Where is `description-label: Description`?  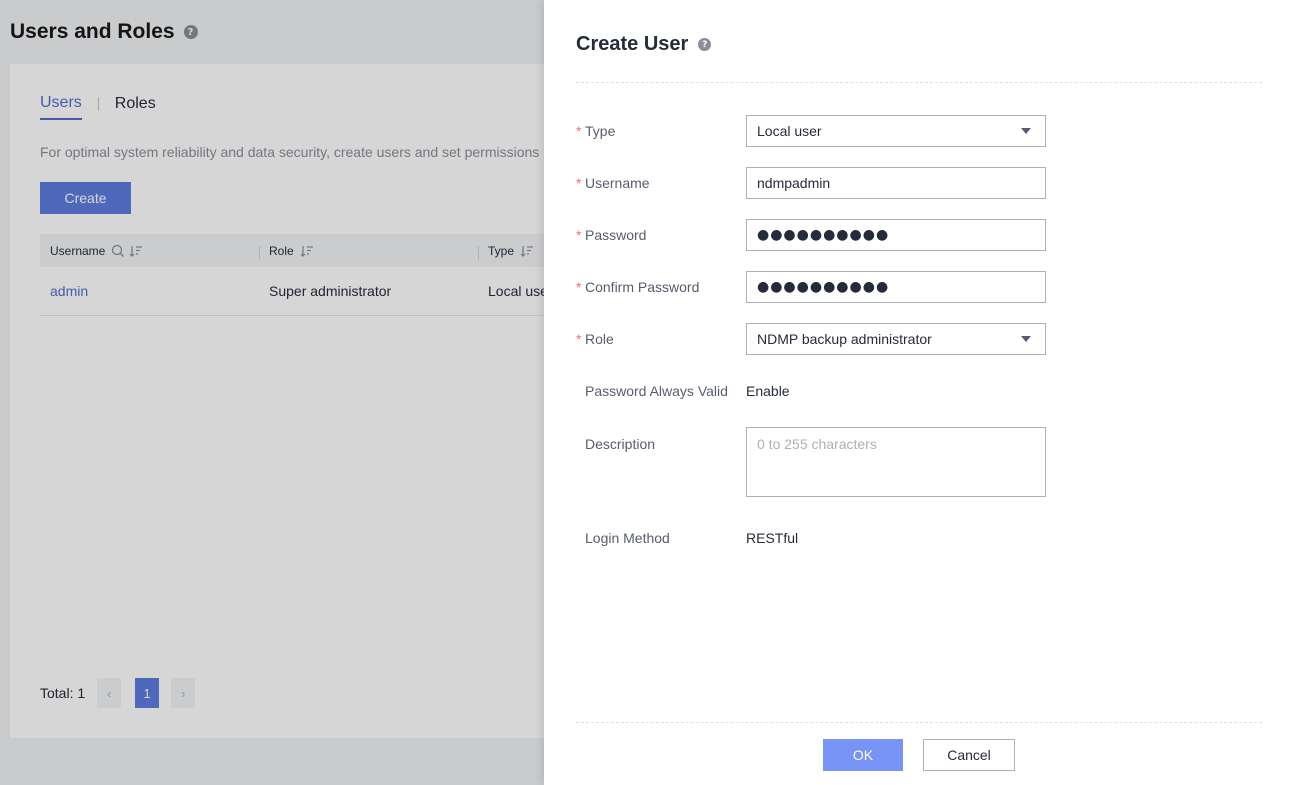
description-label: Description is located at coordinates (661, 439).